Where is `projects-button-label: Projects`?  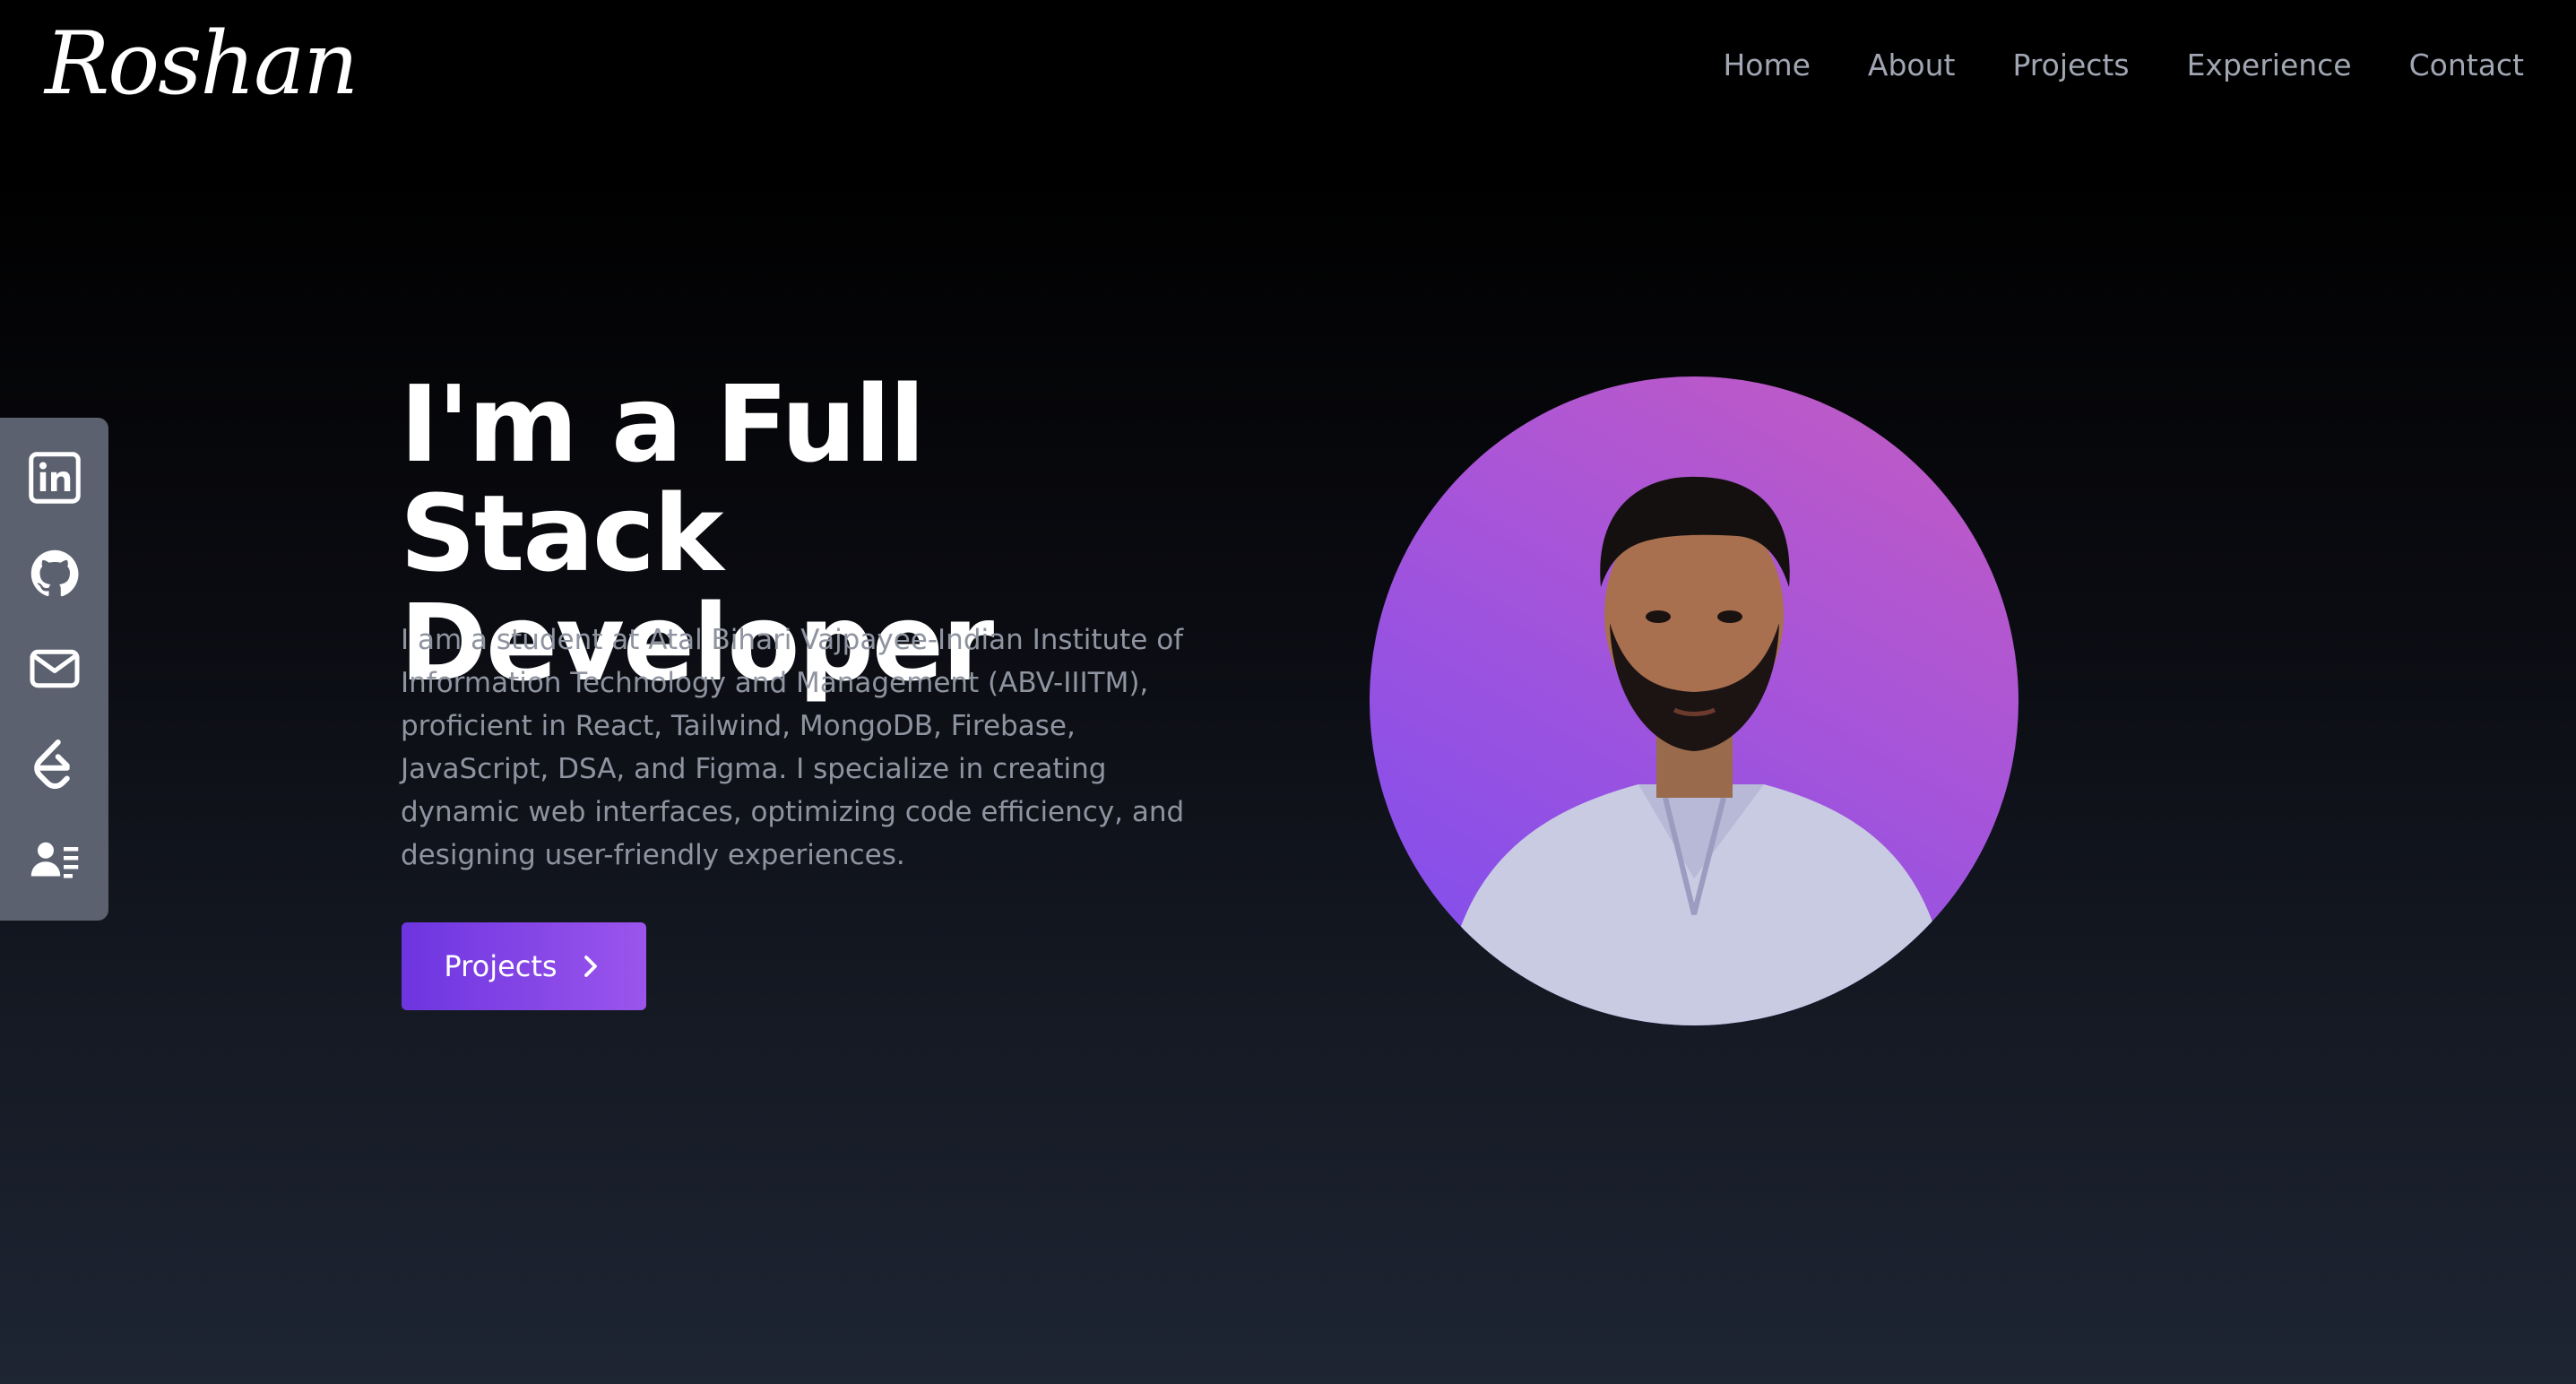
projects-button-label: Projects is located at coordinates (501, 966).